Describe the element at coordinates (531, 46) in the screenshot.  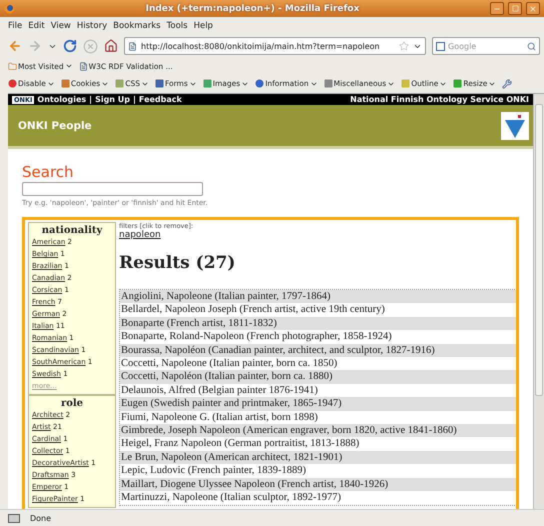
I see `search-icon` at that location.